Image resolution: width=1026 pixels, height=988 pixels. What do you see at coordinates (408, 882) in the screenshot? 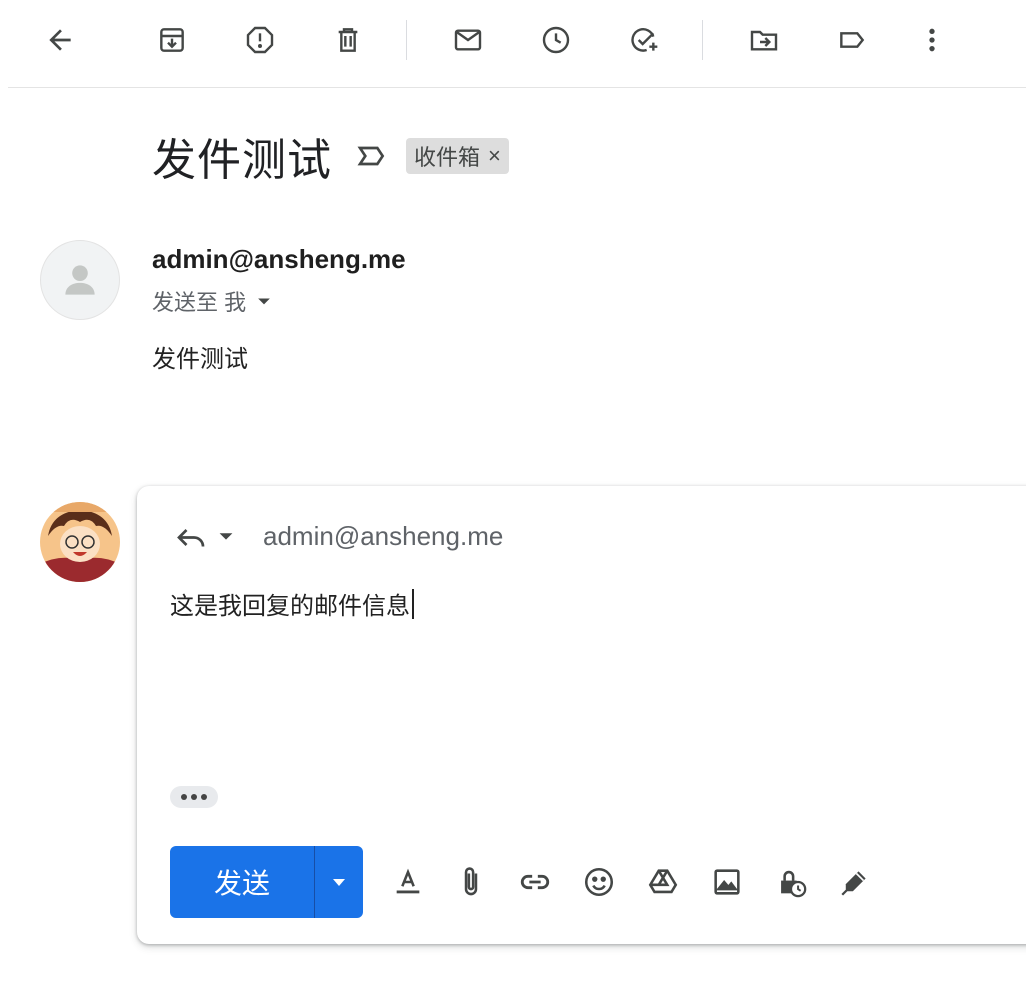
I see `text-format-icon` at bounding box center [408, 882].